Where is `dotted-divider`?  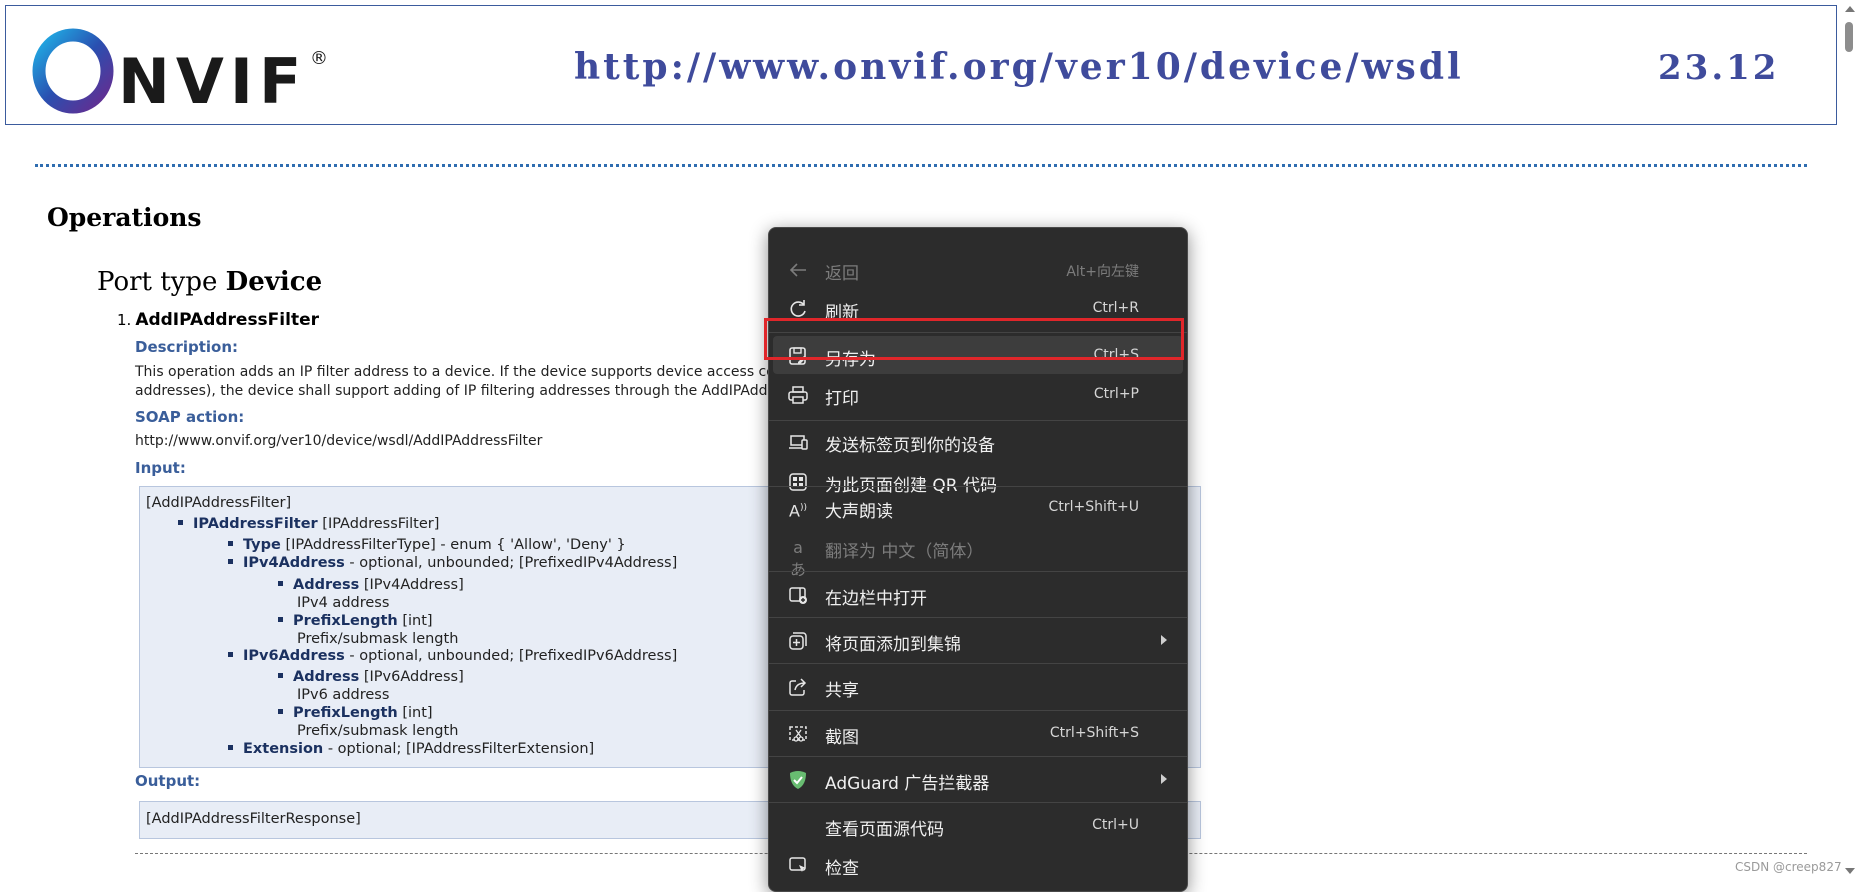
dotted-divider is located at coordinates (921, 165).